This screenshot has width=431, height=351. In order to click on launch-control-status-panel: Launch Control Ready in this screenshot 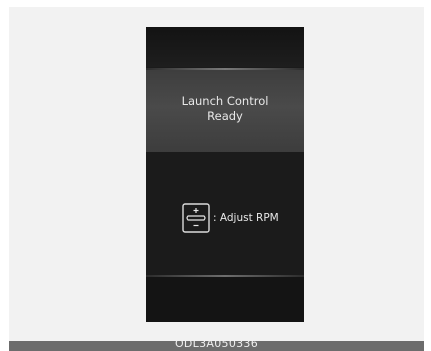, I will do `click(225, 111)`.